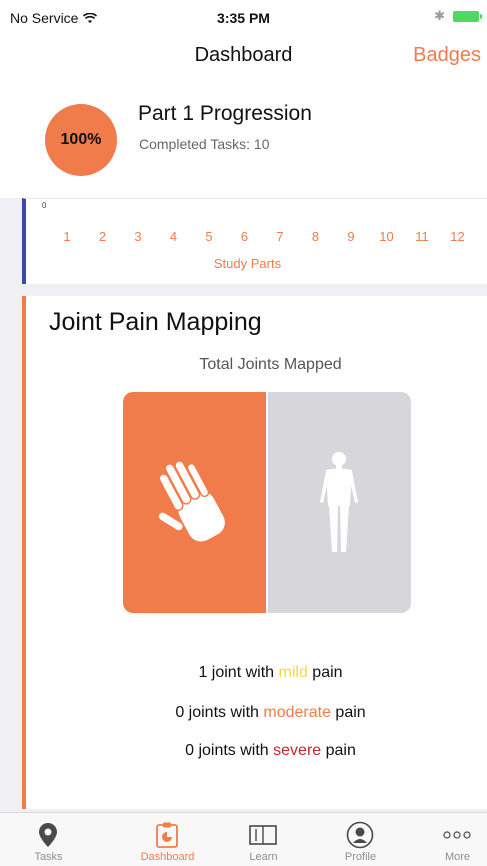 This screenshot has height=866, width=487. I want to click on tab-dashboard-label: Dashboard, so click(167, 857).